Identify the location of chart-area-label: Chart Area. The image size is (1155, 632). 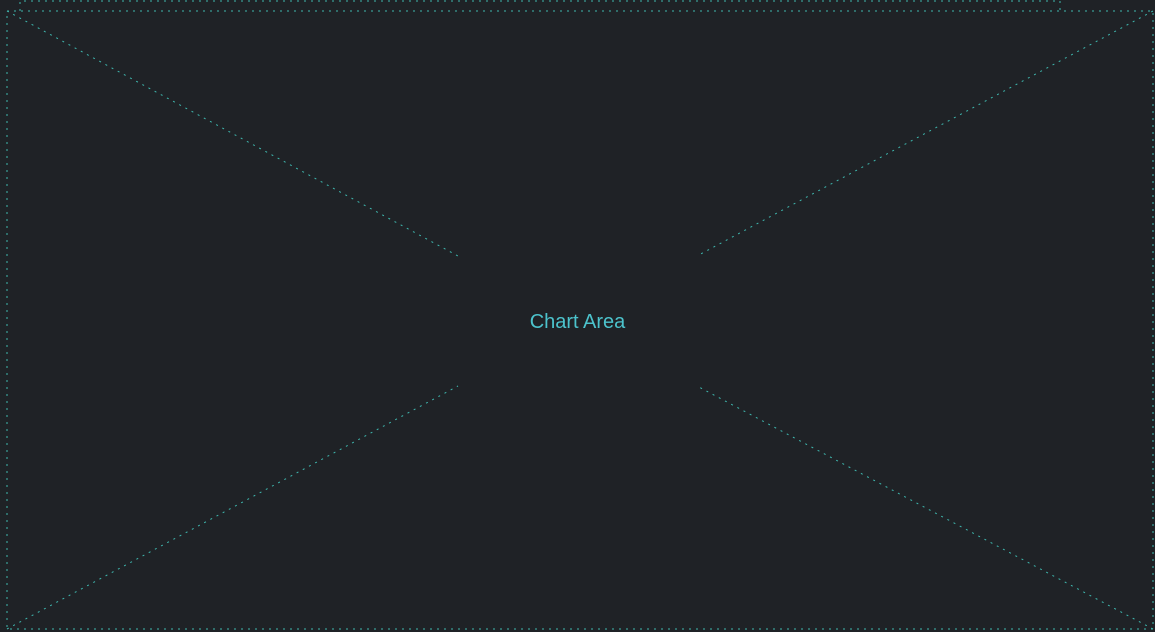
(577, 322).